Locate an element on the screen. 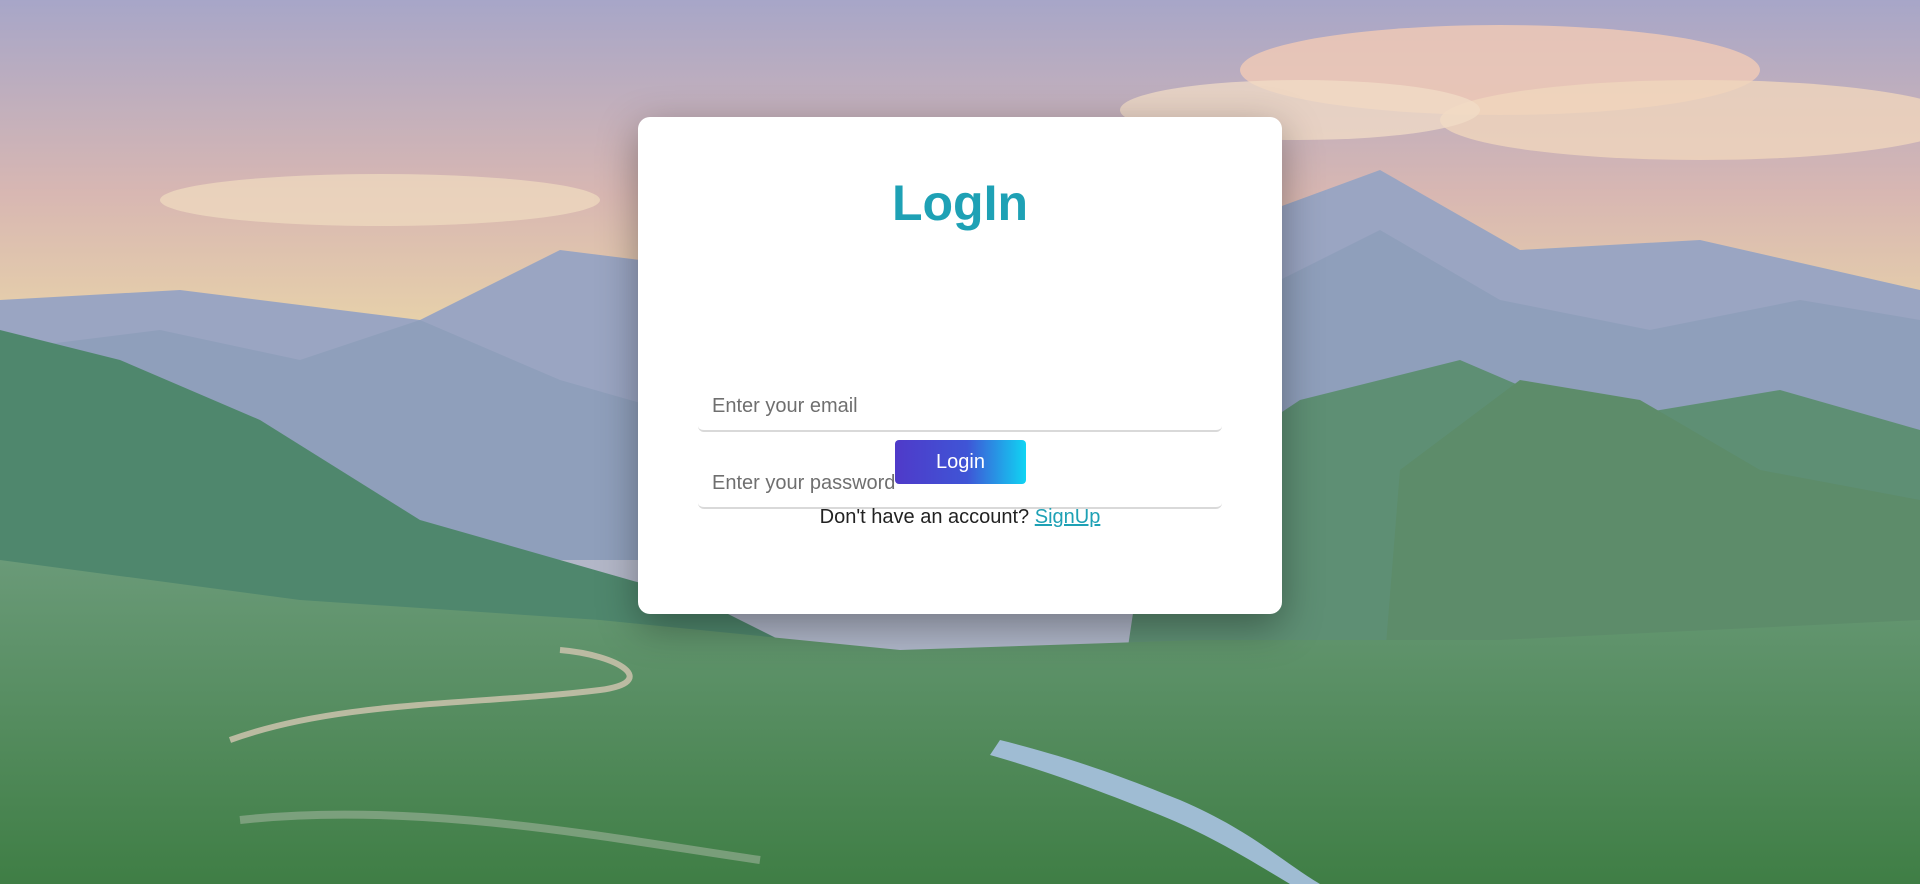 The image size is (1920, 884). signup-prompt: Don't have an account? is located at coordinates (927, 517).